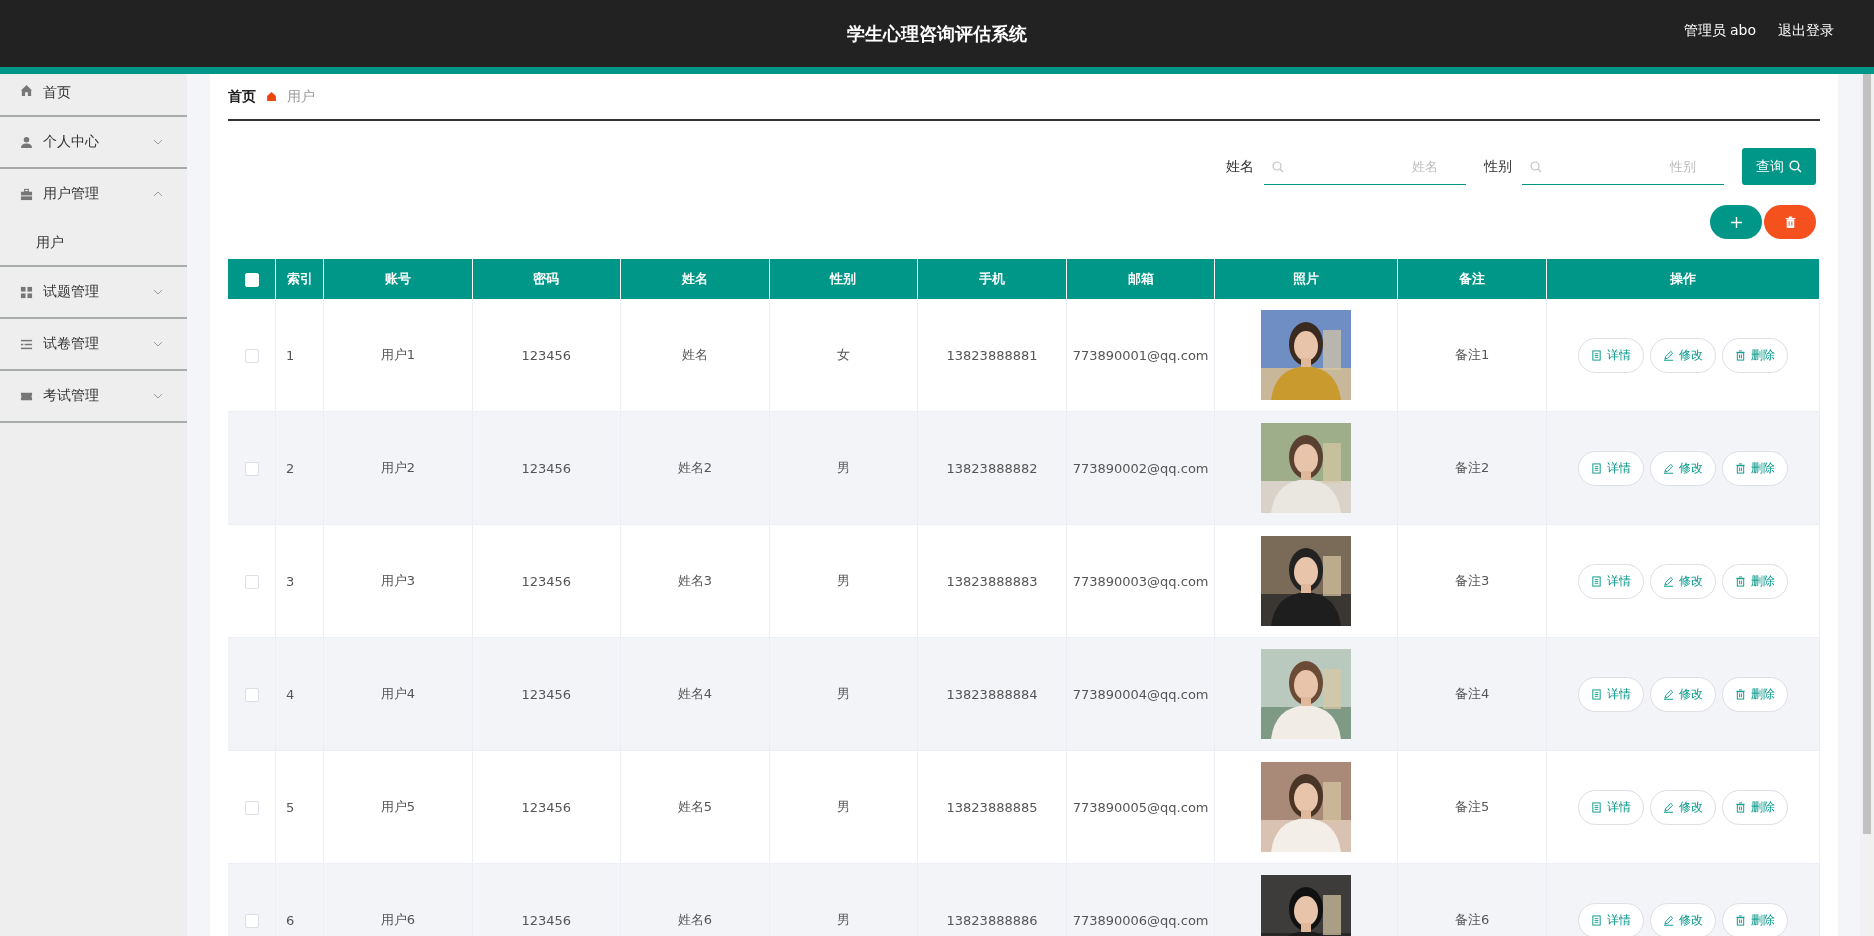 This screenshot has height=936, width=1874. I want to click on sidebar-item: 首页, so click(93, 94).